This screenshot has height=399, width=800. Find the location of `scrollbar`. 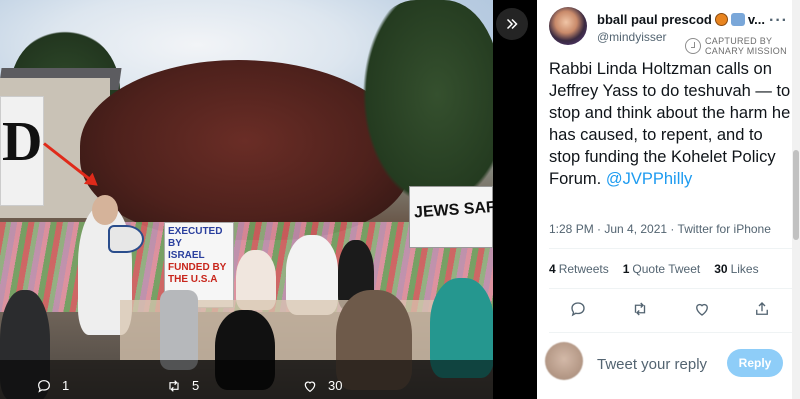

scrollbar is located at coordinates (796, 199).